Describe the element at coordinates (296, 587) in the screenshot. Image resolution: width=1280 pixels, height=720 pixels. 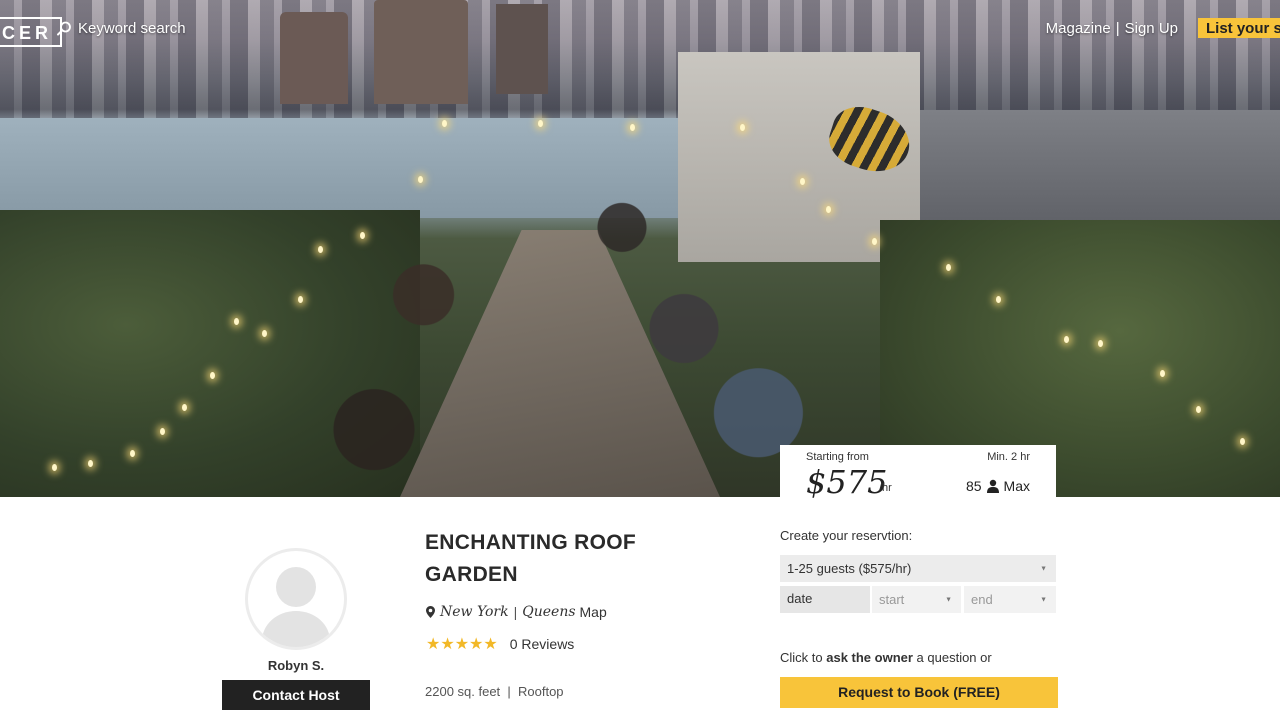
I see `avatar-head` at that location.